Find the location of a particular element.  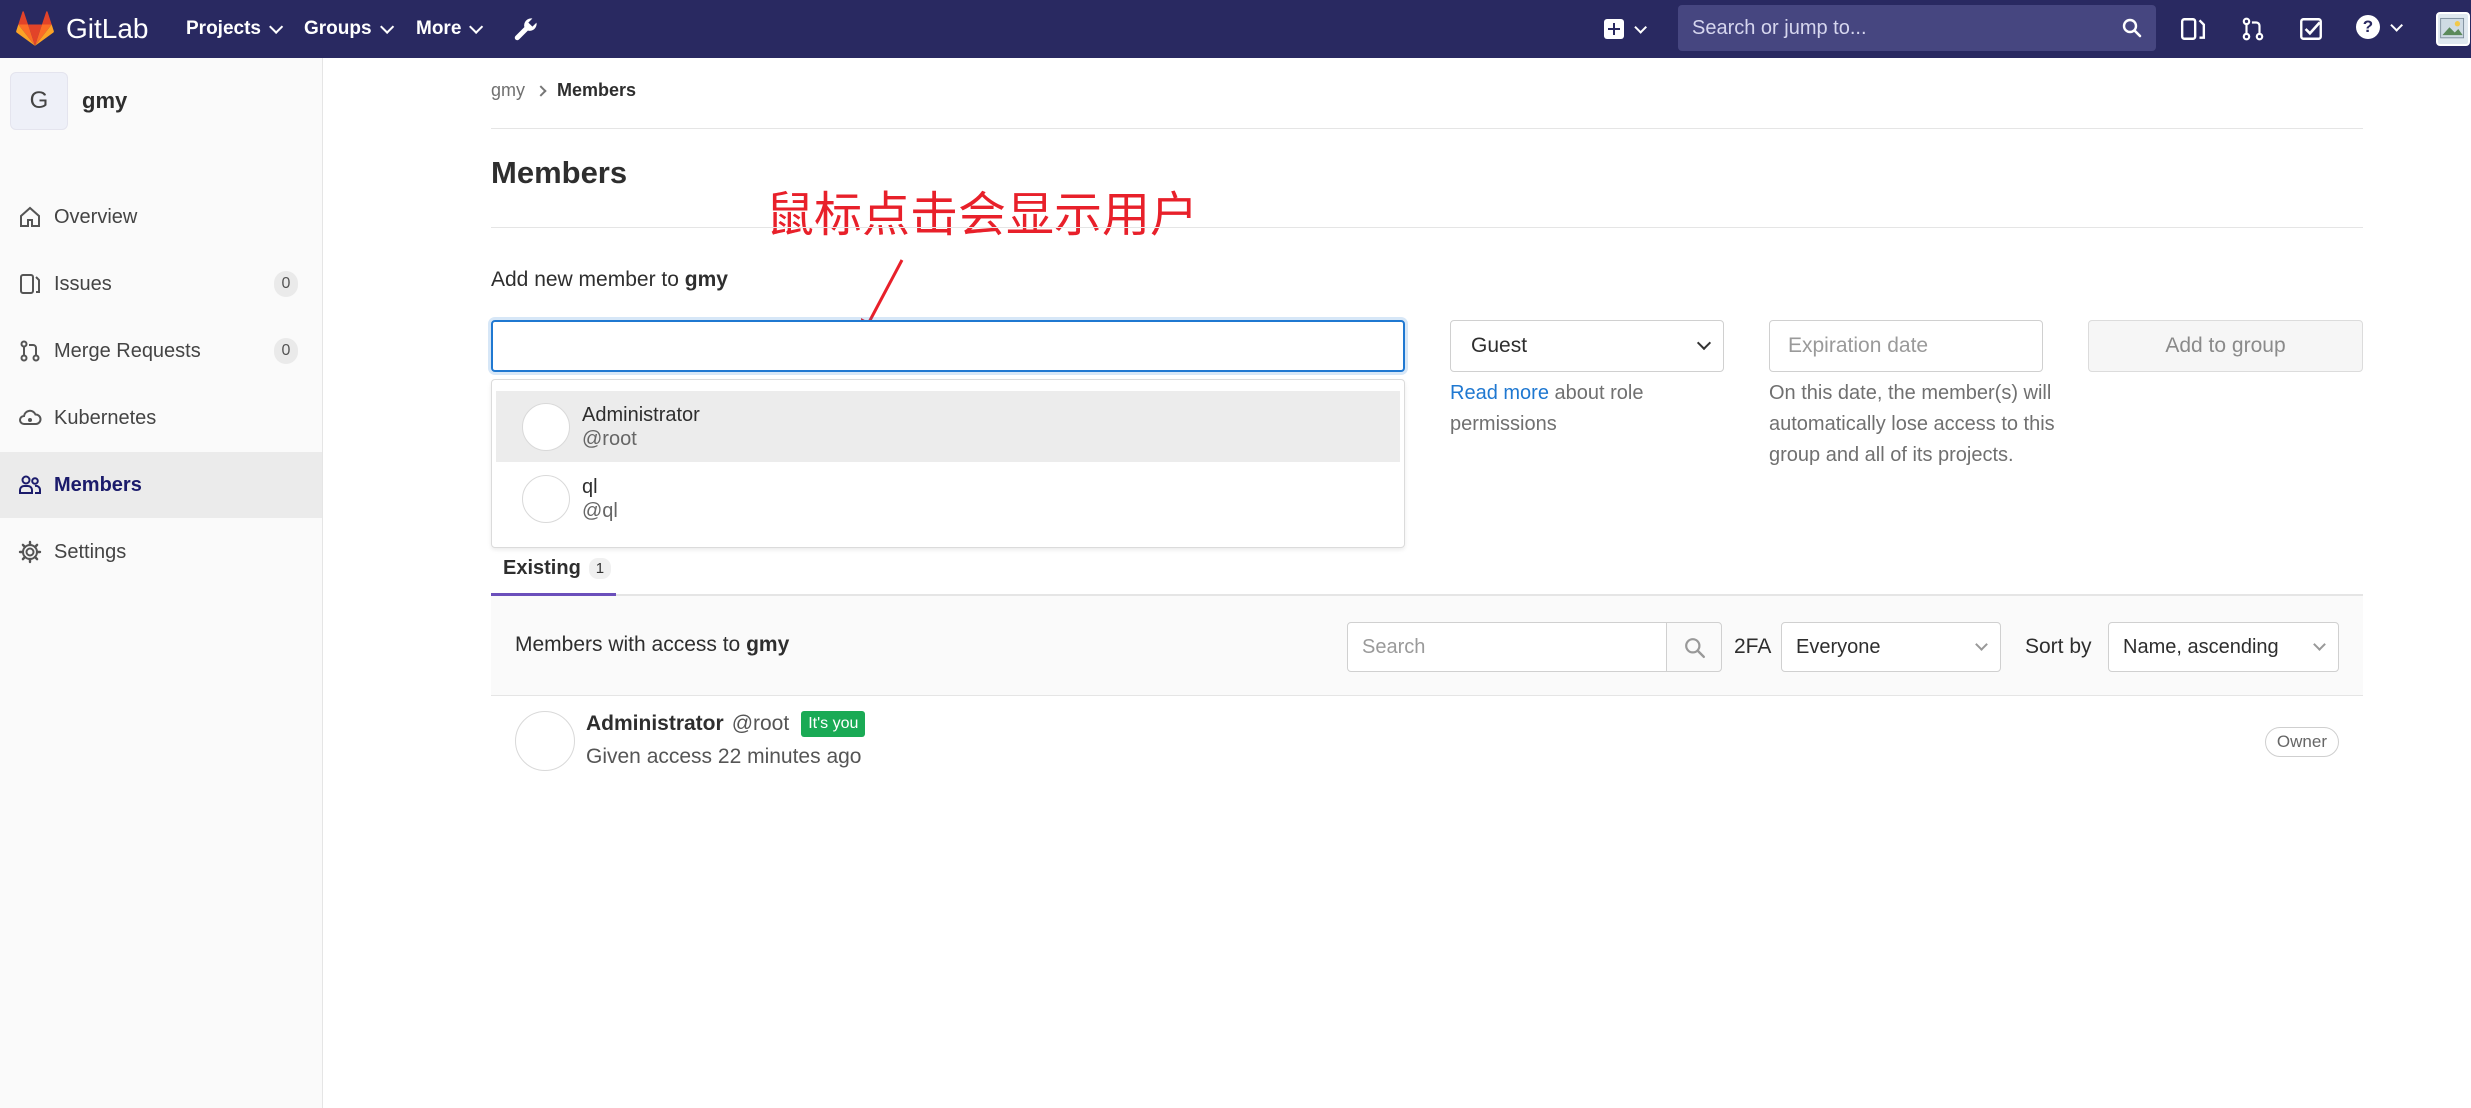

add-member-label-prefix: Add new member to is located at coordinates (588, 279).